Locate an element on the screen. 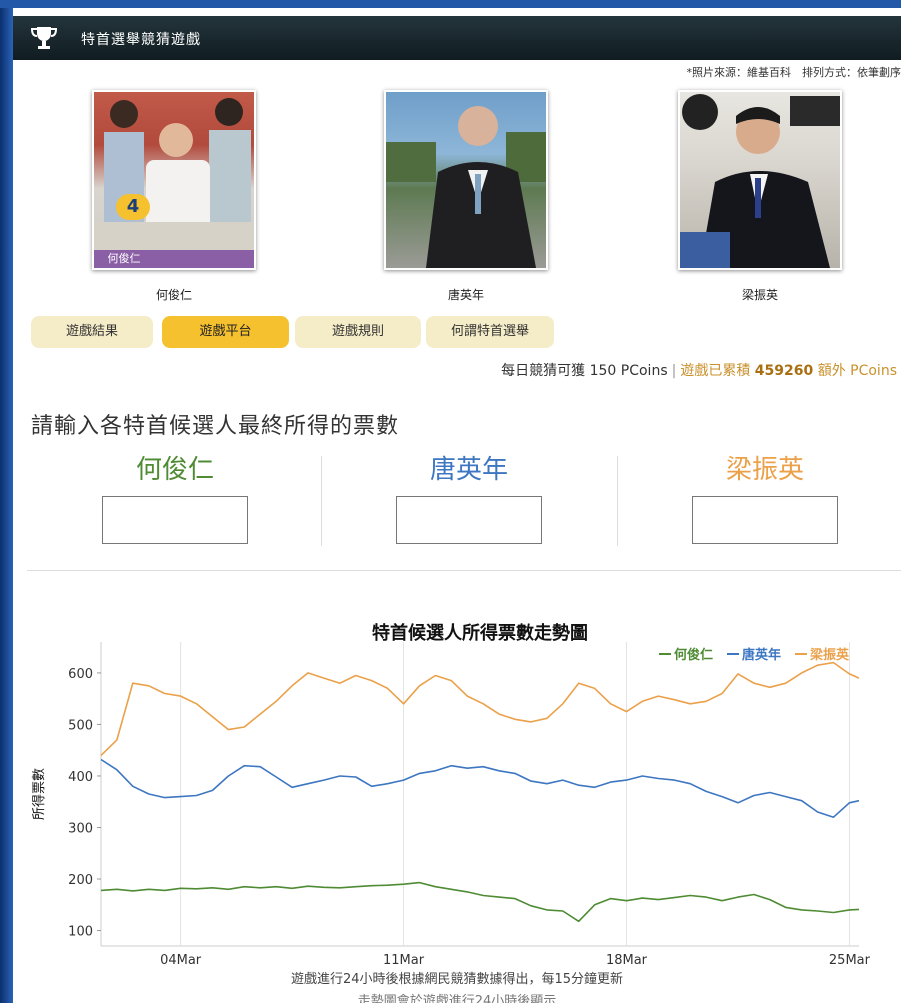 The width and height of the screenshot is (901, 1003). vote-column-leung: 梁振英 is located at coordinates (759, 497).